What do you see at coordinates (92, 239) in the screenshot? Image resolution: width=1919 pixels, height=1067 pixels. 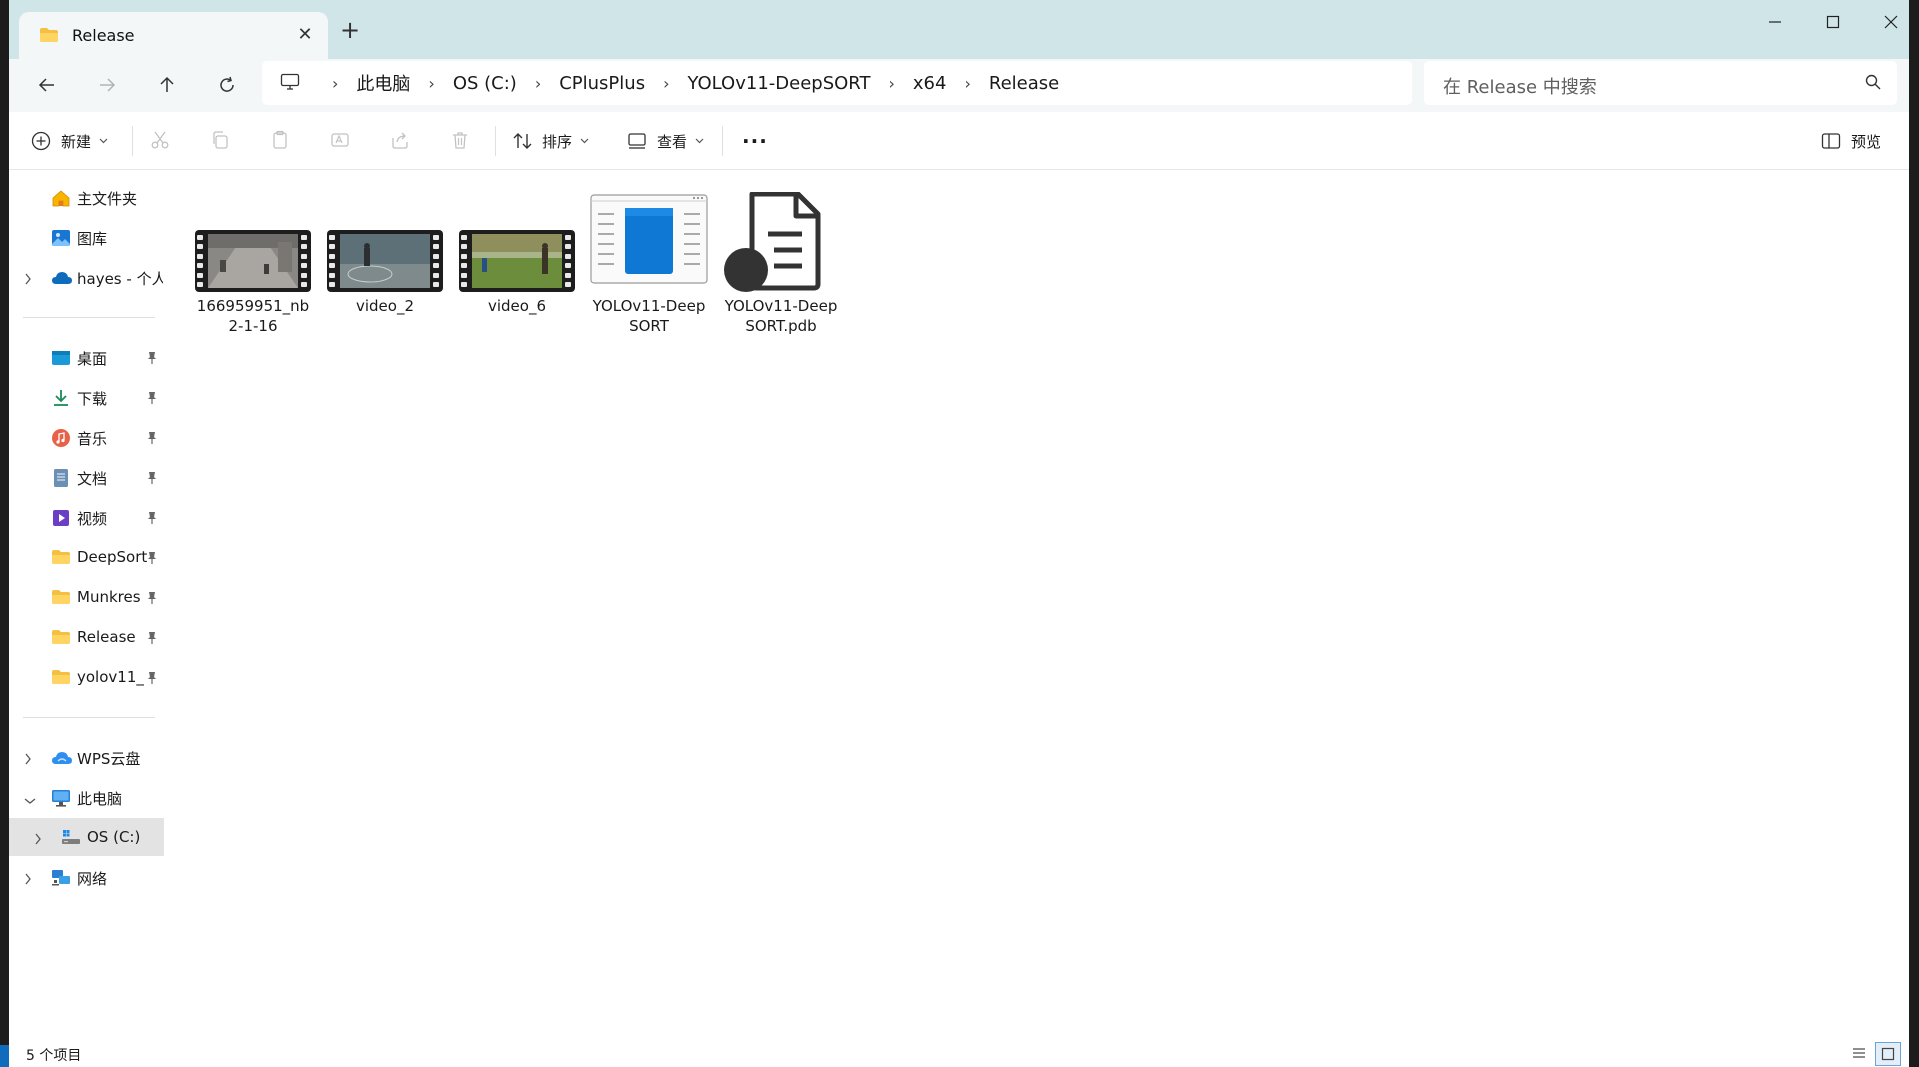 I see `sidebar-item-label: 图库` at bounding box center [92, 239].